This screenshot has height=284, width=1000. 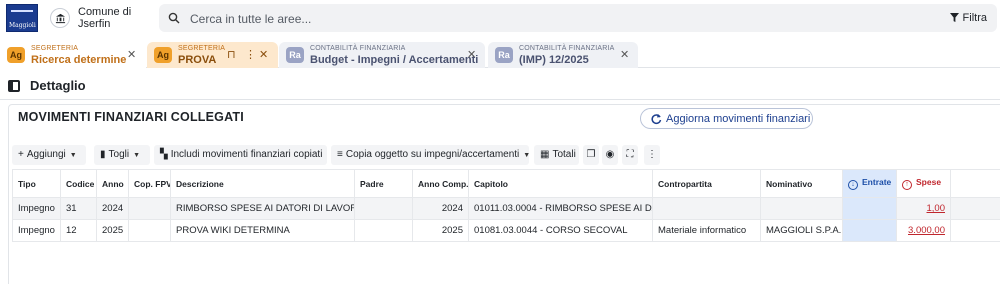 What do you see at coordinates (79, 60) in the screenshot?
I see `tab-title: Ricerca determine` at bounding box center [79, 60].